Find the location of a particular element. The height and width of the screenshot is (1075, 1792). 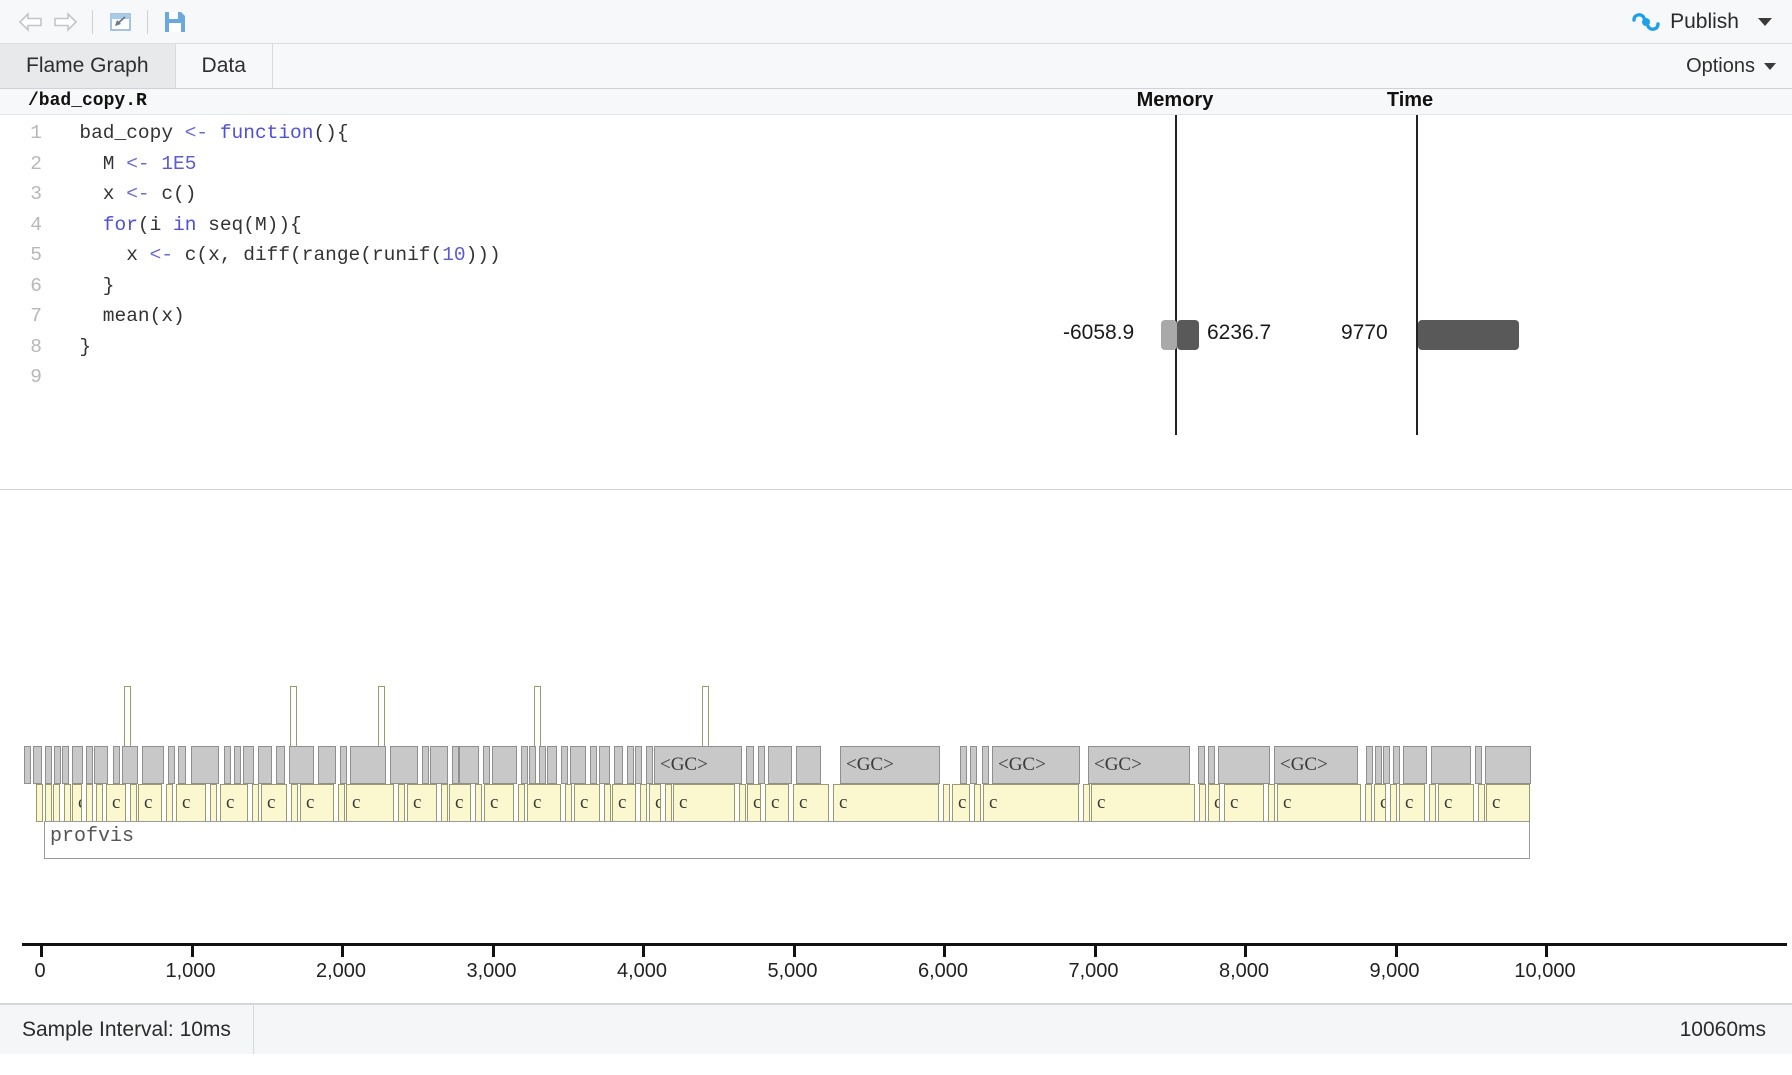

code-line: 5 x <- c(x, diff(range(runif(10))) is located at coordinates (896, 255).